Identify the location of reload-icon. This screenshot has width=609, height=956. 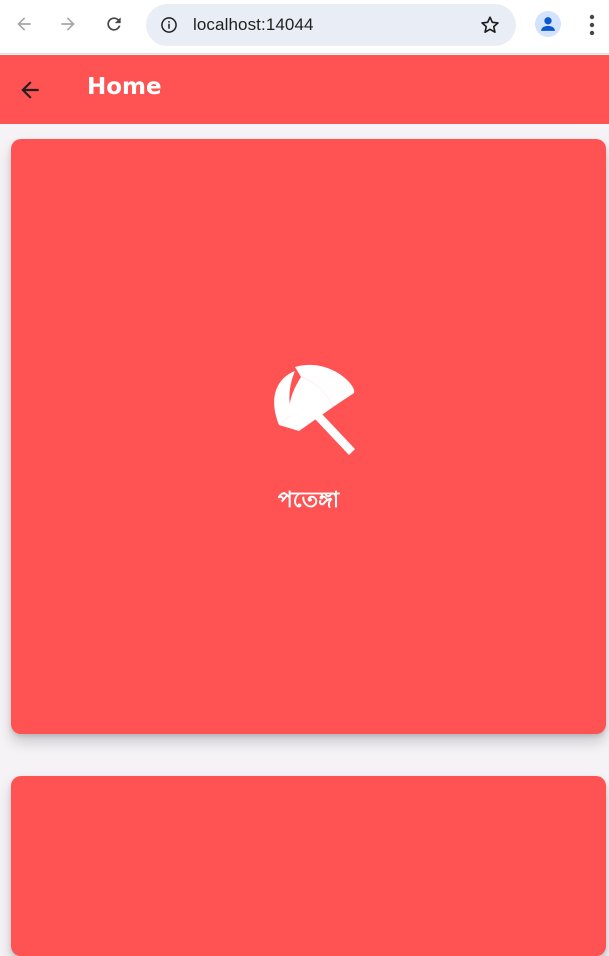
(114, 24).